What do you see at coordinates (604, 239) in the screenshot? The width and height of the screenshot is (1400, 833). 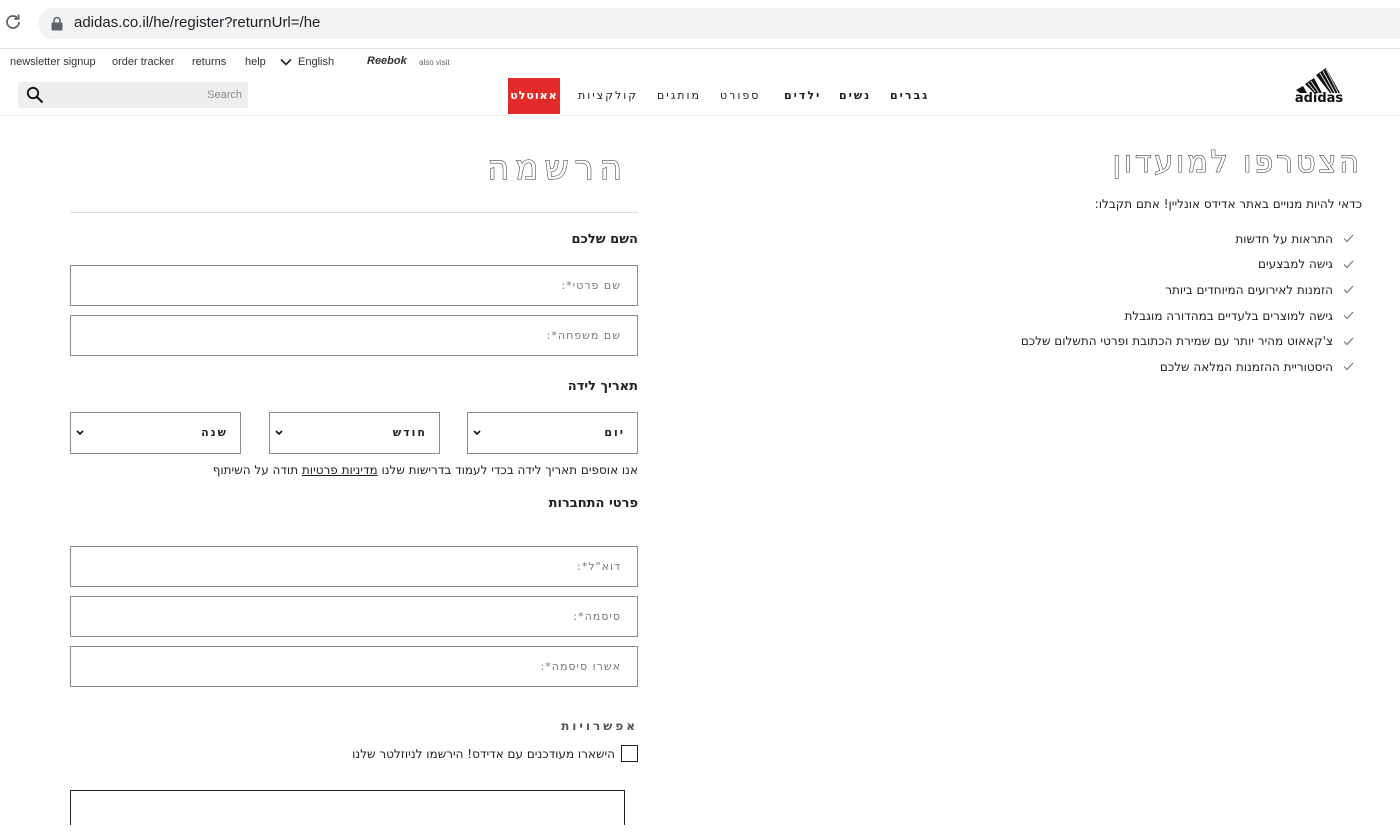 I see `name-section-heading: השם שלכם` at bounding box center [604, 239].